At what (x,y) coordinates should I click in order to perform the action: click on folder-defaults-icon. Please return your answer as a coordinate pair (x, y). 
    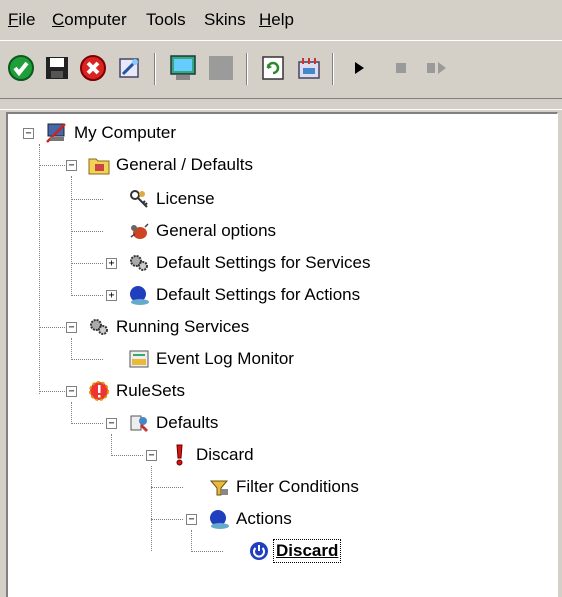
    Looking at the image, I should click on (99, 165).